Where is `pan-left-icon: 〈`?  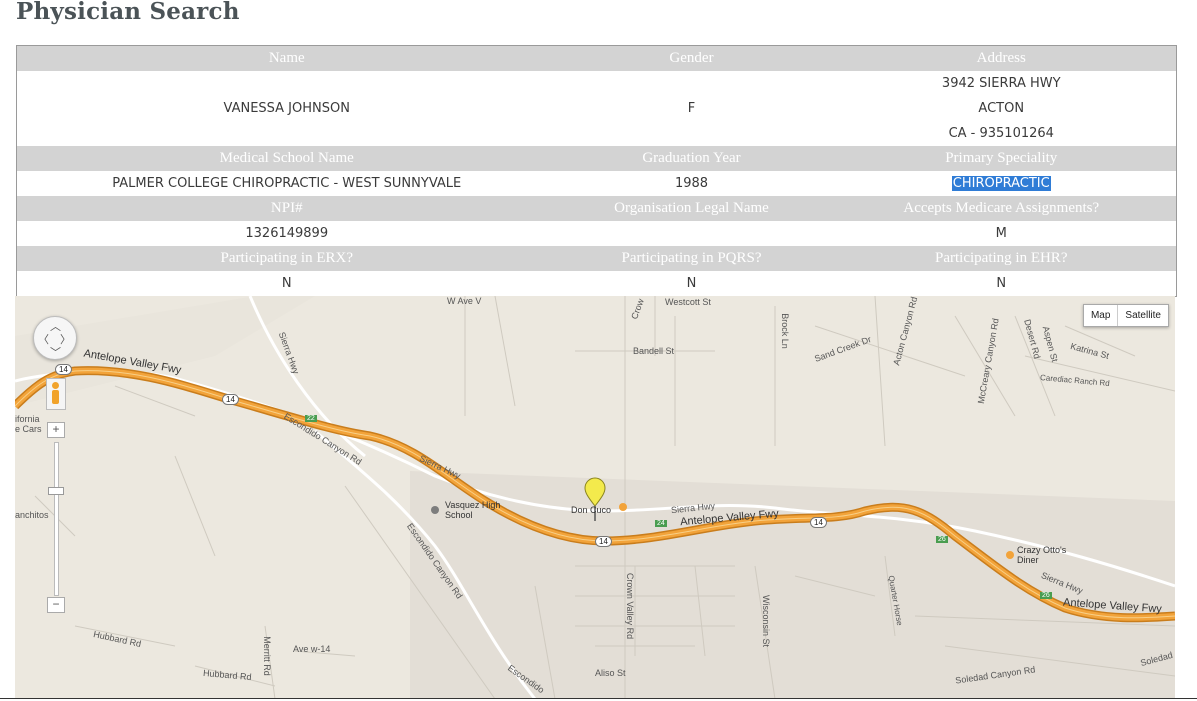 pan-left-icon: 〈 is located at coordinates (43, 339).